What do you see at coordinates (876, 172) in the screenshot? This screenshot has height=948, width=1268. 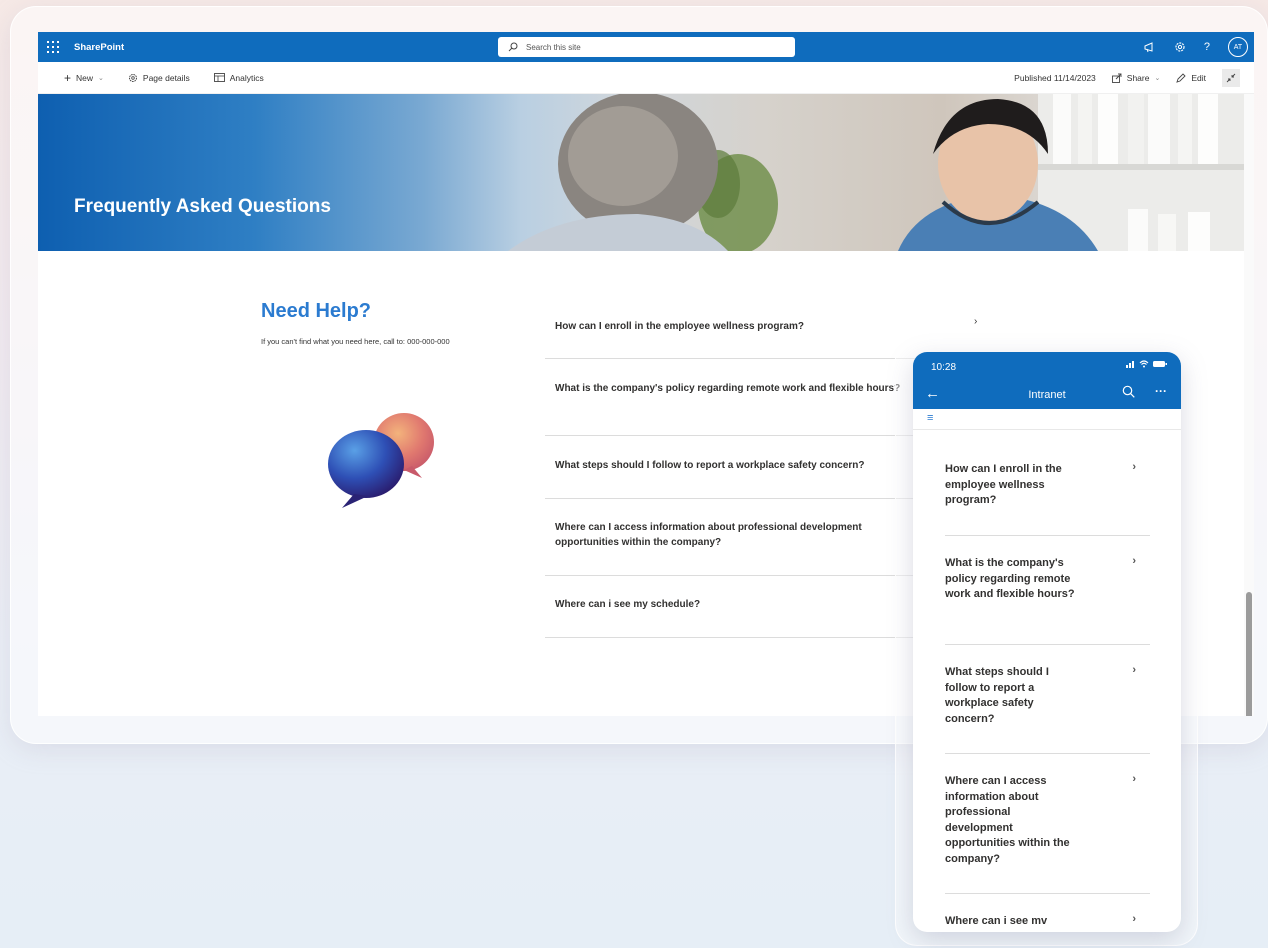 I see `hero-photo-icon` at bounding box center [876, 172].